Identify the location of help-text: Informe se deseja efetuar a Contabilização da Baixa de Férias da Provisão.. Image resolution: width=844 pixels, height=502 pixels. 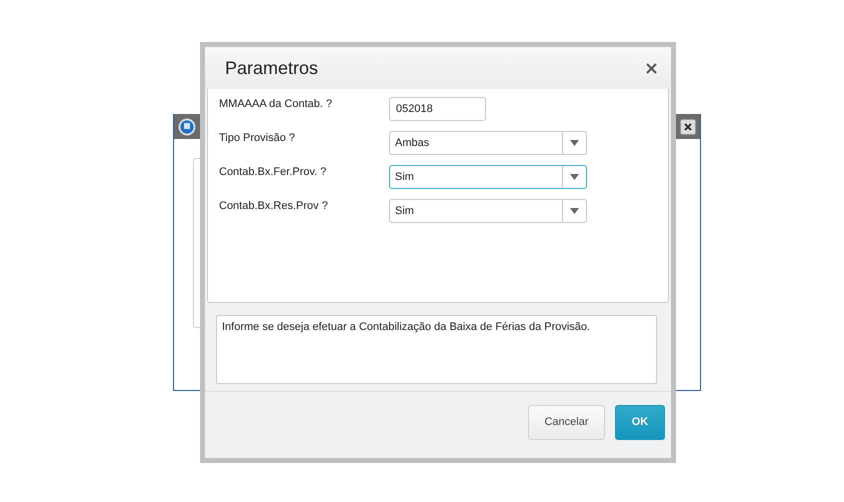
(436, 349).